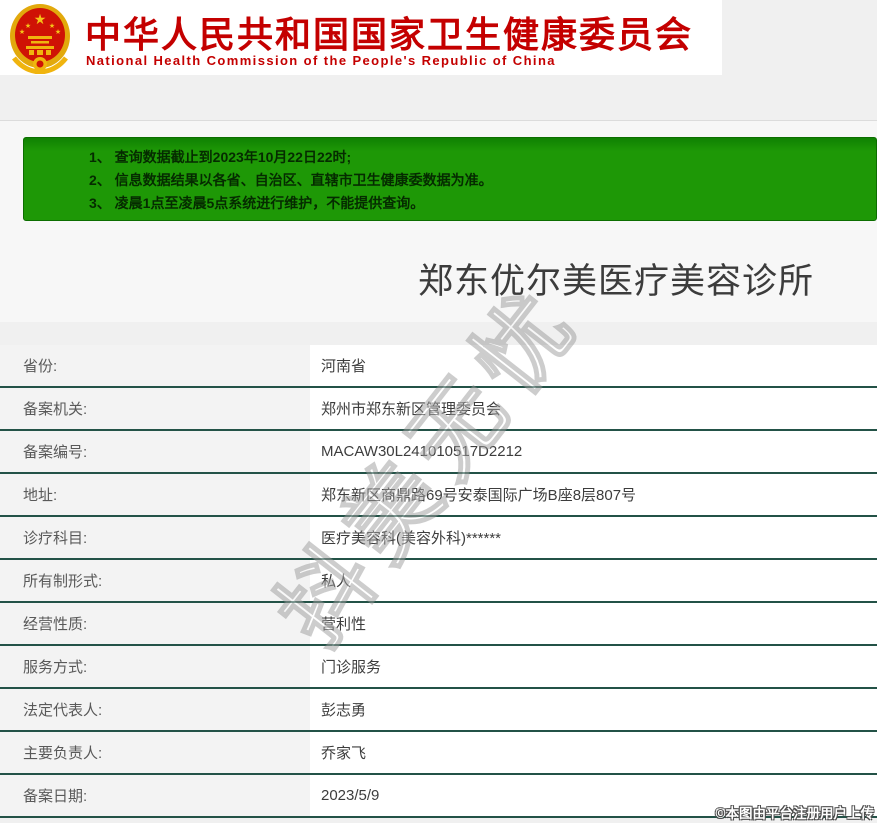  What do you see at coordinates (155, 580) in the screenshot?
I see `row-label: 所有制形式:` at bounding box center [155, 580].